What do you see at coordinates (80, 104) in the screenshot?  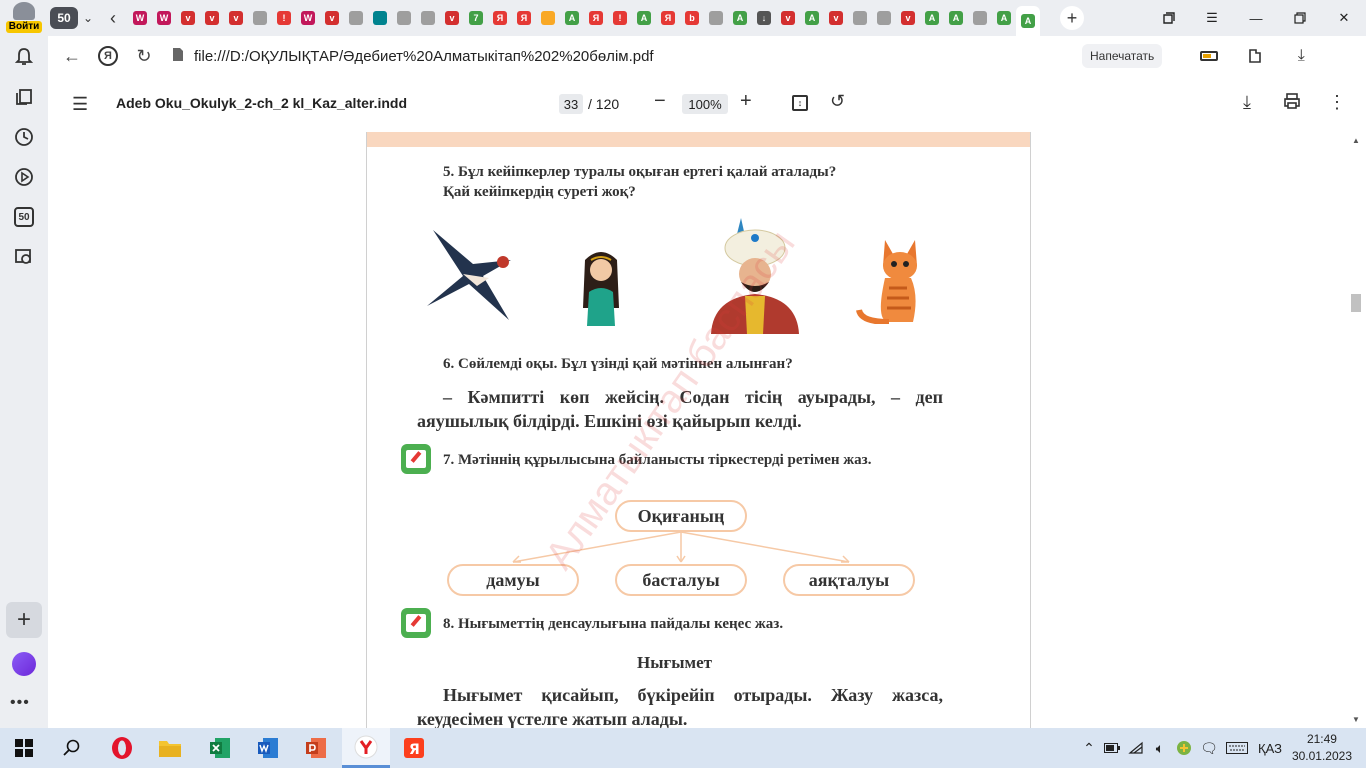 I see `pdf-menu-icon: ☰` at bounding box center [80, 104].